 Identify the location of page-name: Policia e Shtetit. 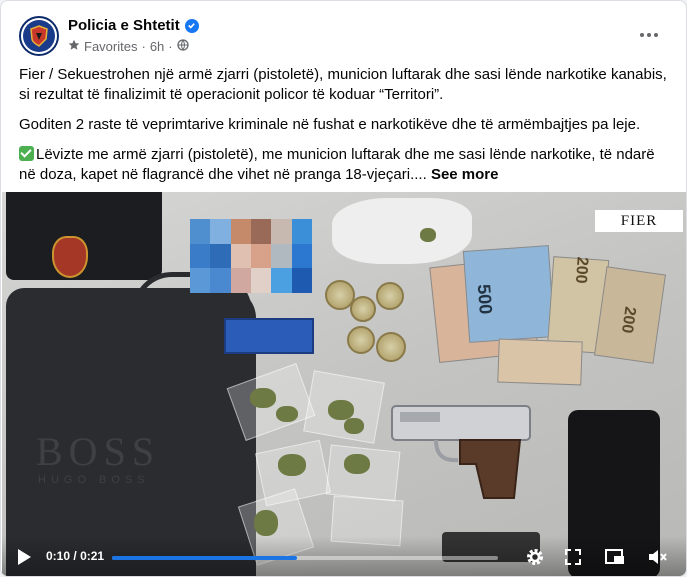
(133, 25).